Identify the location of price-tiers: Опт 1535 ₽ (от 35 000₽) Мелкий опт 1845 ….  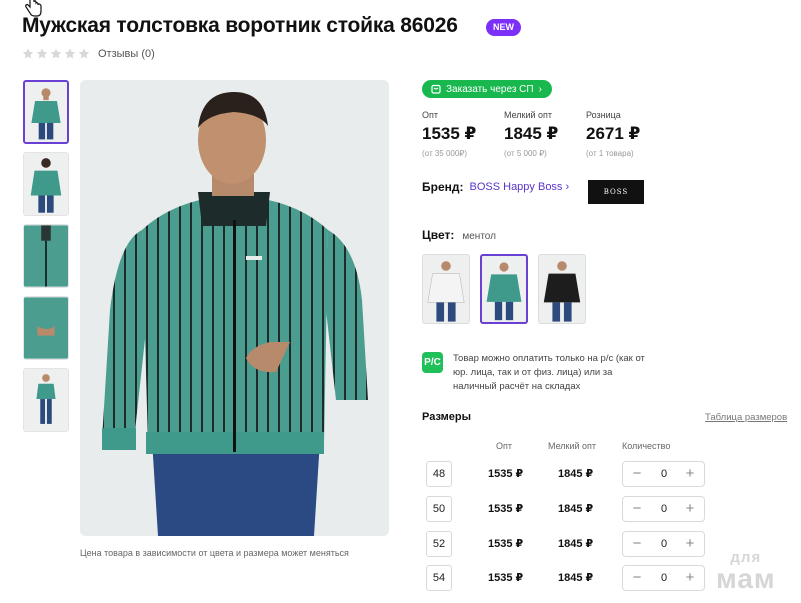
(545, 134).